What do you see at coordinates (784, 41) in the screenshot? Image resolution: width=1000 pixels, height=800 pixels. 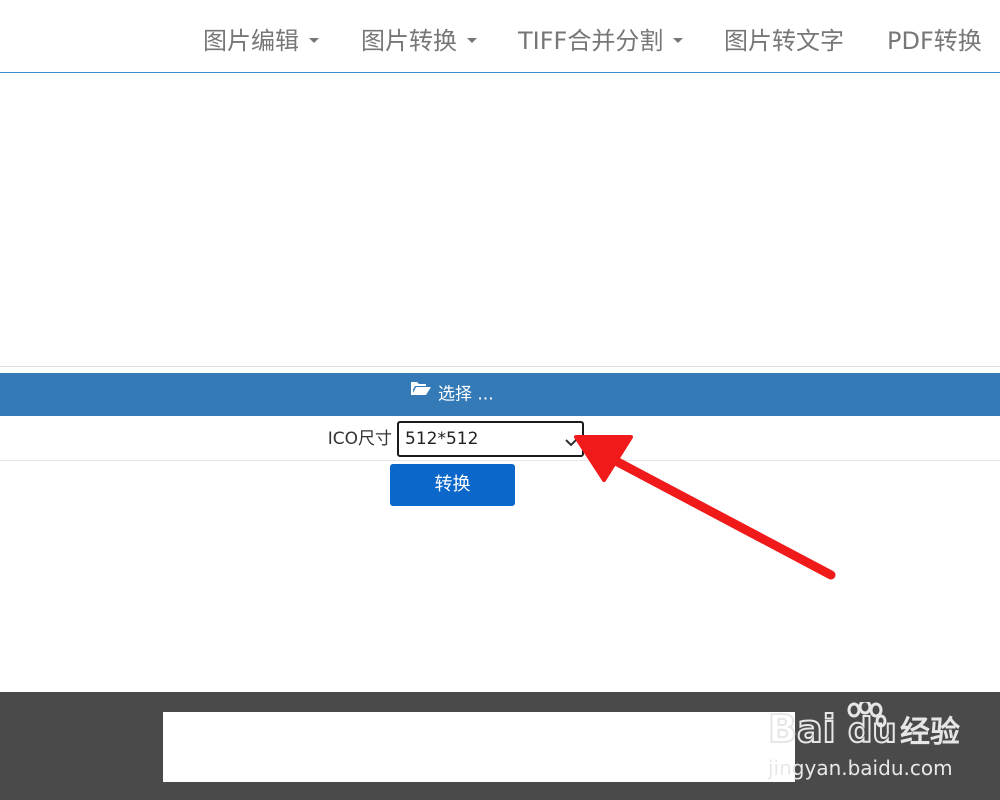 I see `nav-item-label: 图片转文字` at bounding box center [784, 41].